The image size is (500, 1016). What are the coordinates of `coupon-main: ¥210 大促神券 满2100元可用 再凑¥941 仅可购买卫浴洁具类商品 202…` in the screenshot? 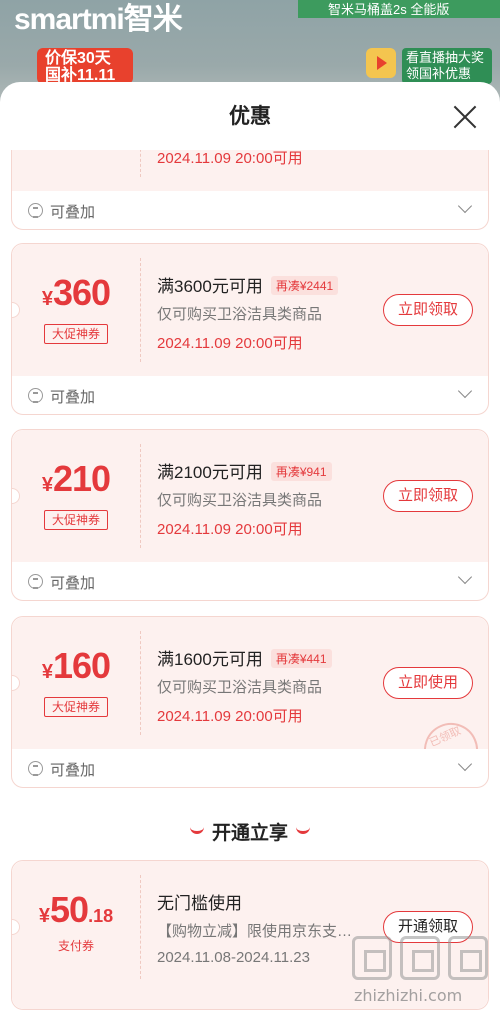 It's located at (250, 496).